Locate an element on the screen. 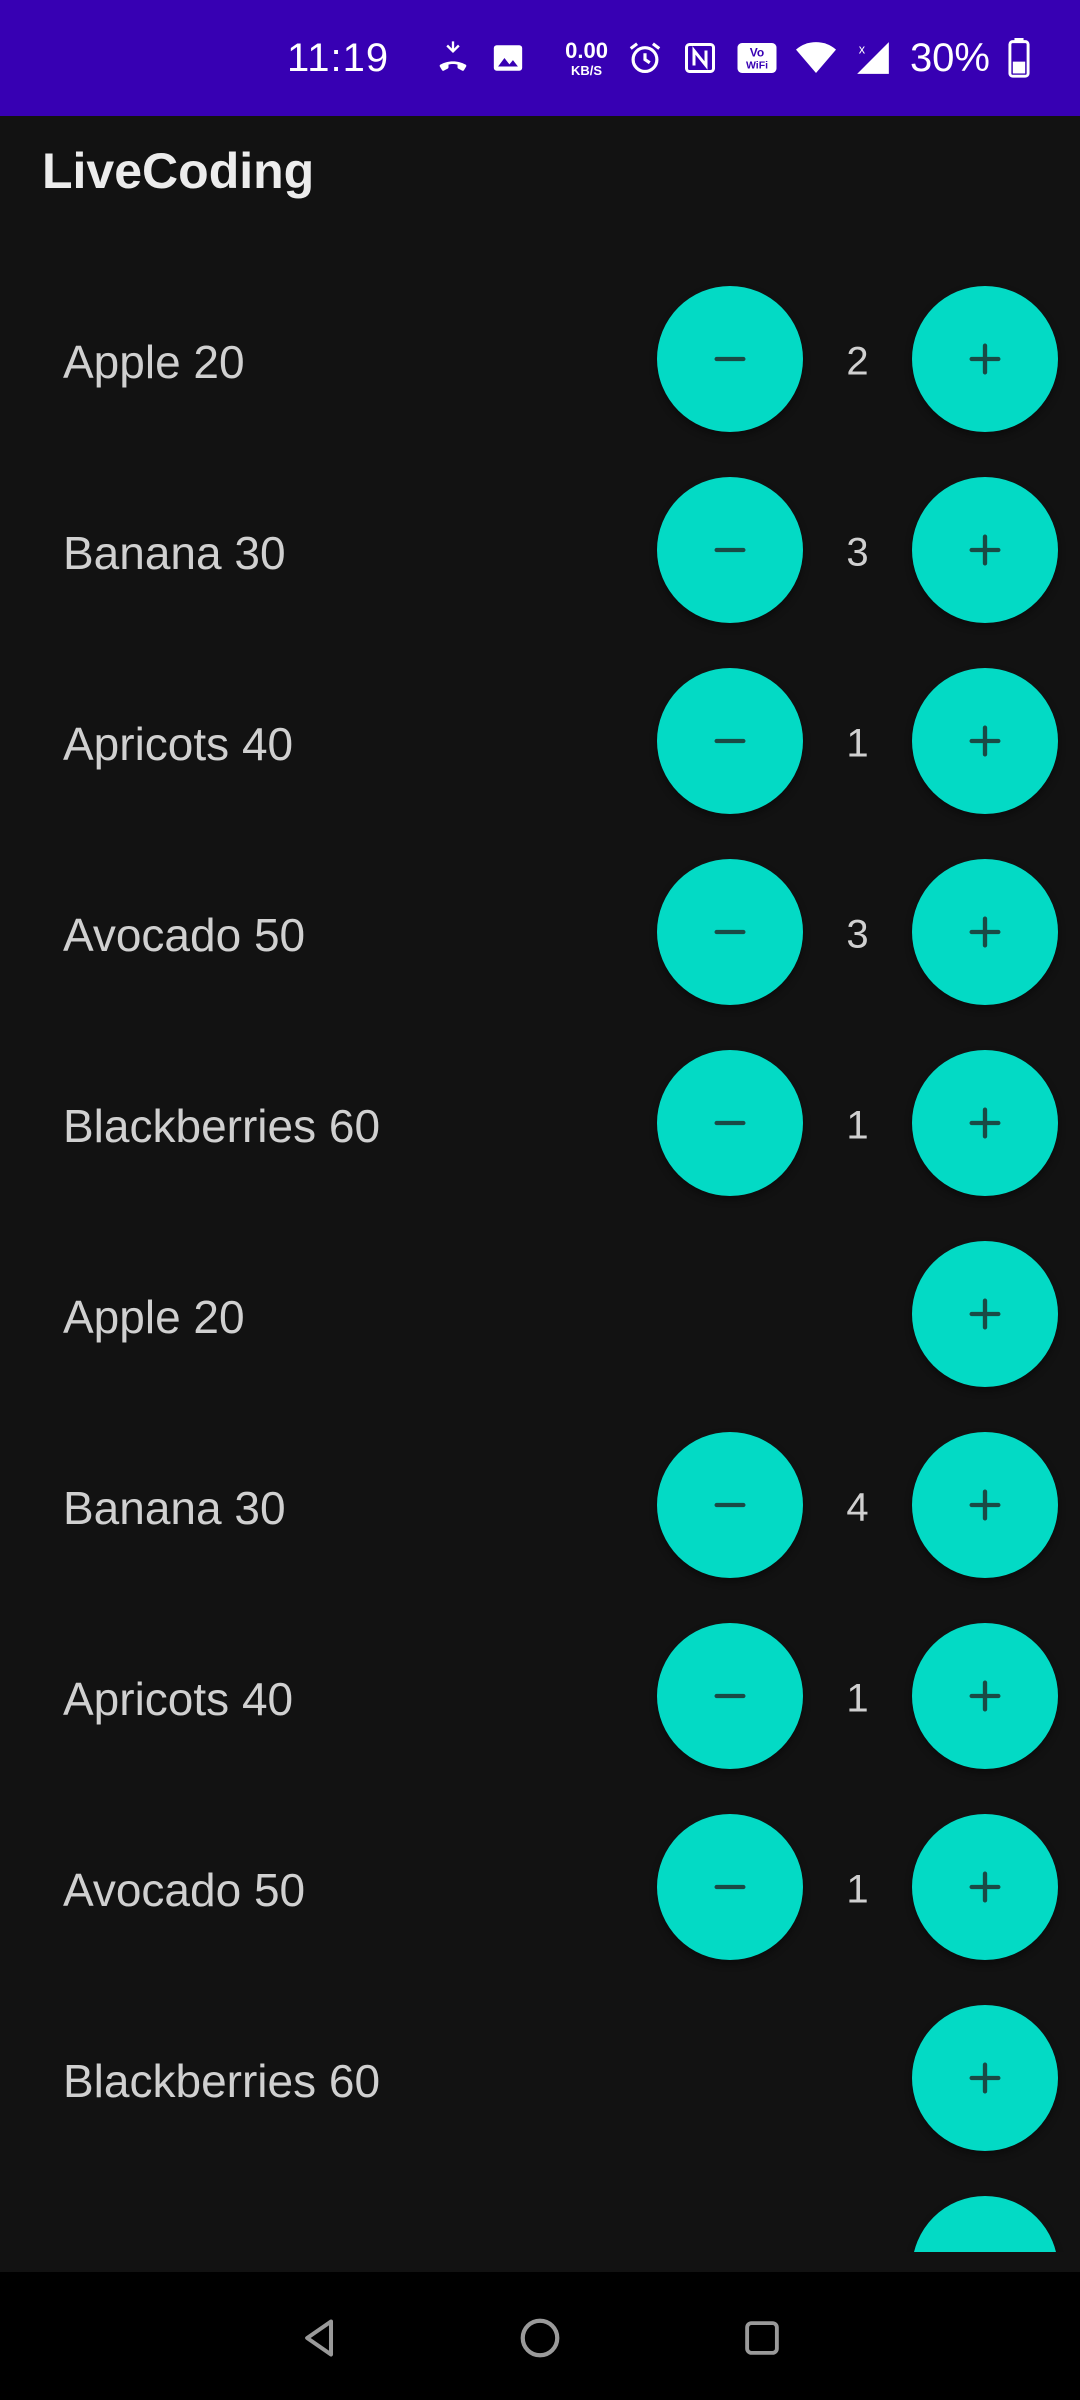 The image size is (1080, 2400). network-speed: 0.00 KB/S is located at coordinates (586, 57).